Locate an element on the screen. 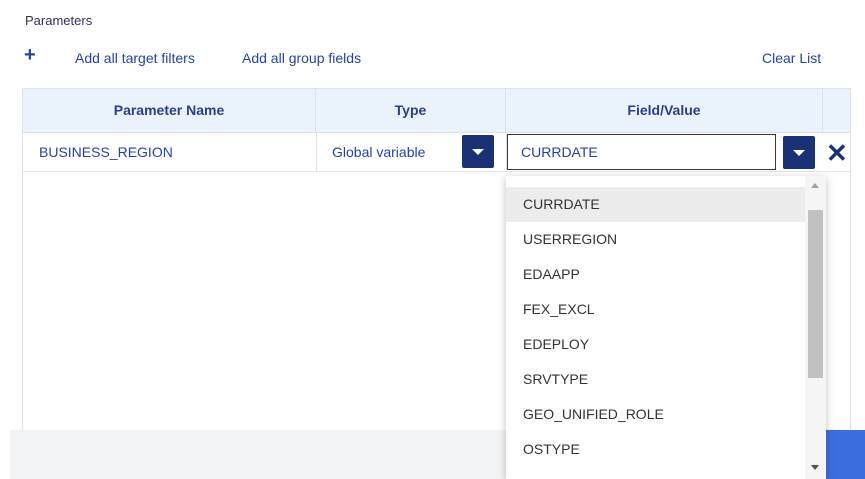  section-title: Parameters is located at coordinates (59, 20).